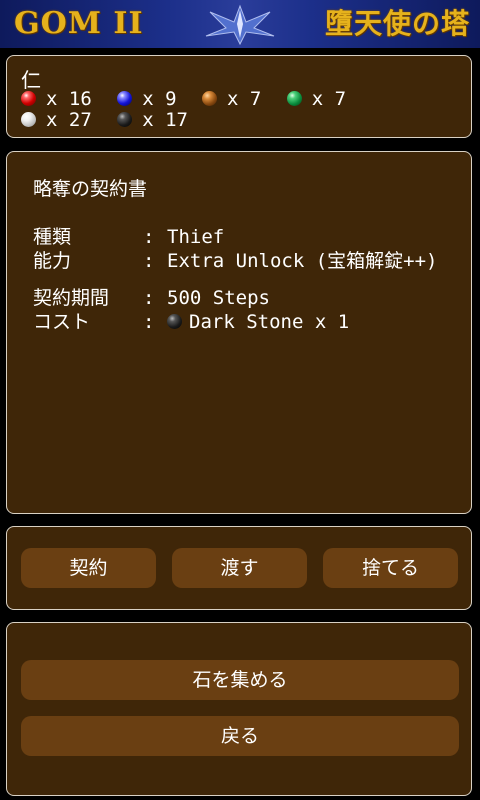  Describe the element at coordinates (294, 98) in the screenshot. I see `green-stone-icon` at that location.